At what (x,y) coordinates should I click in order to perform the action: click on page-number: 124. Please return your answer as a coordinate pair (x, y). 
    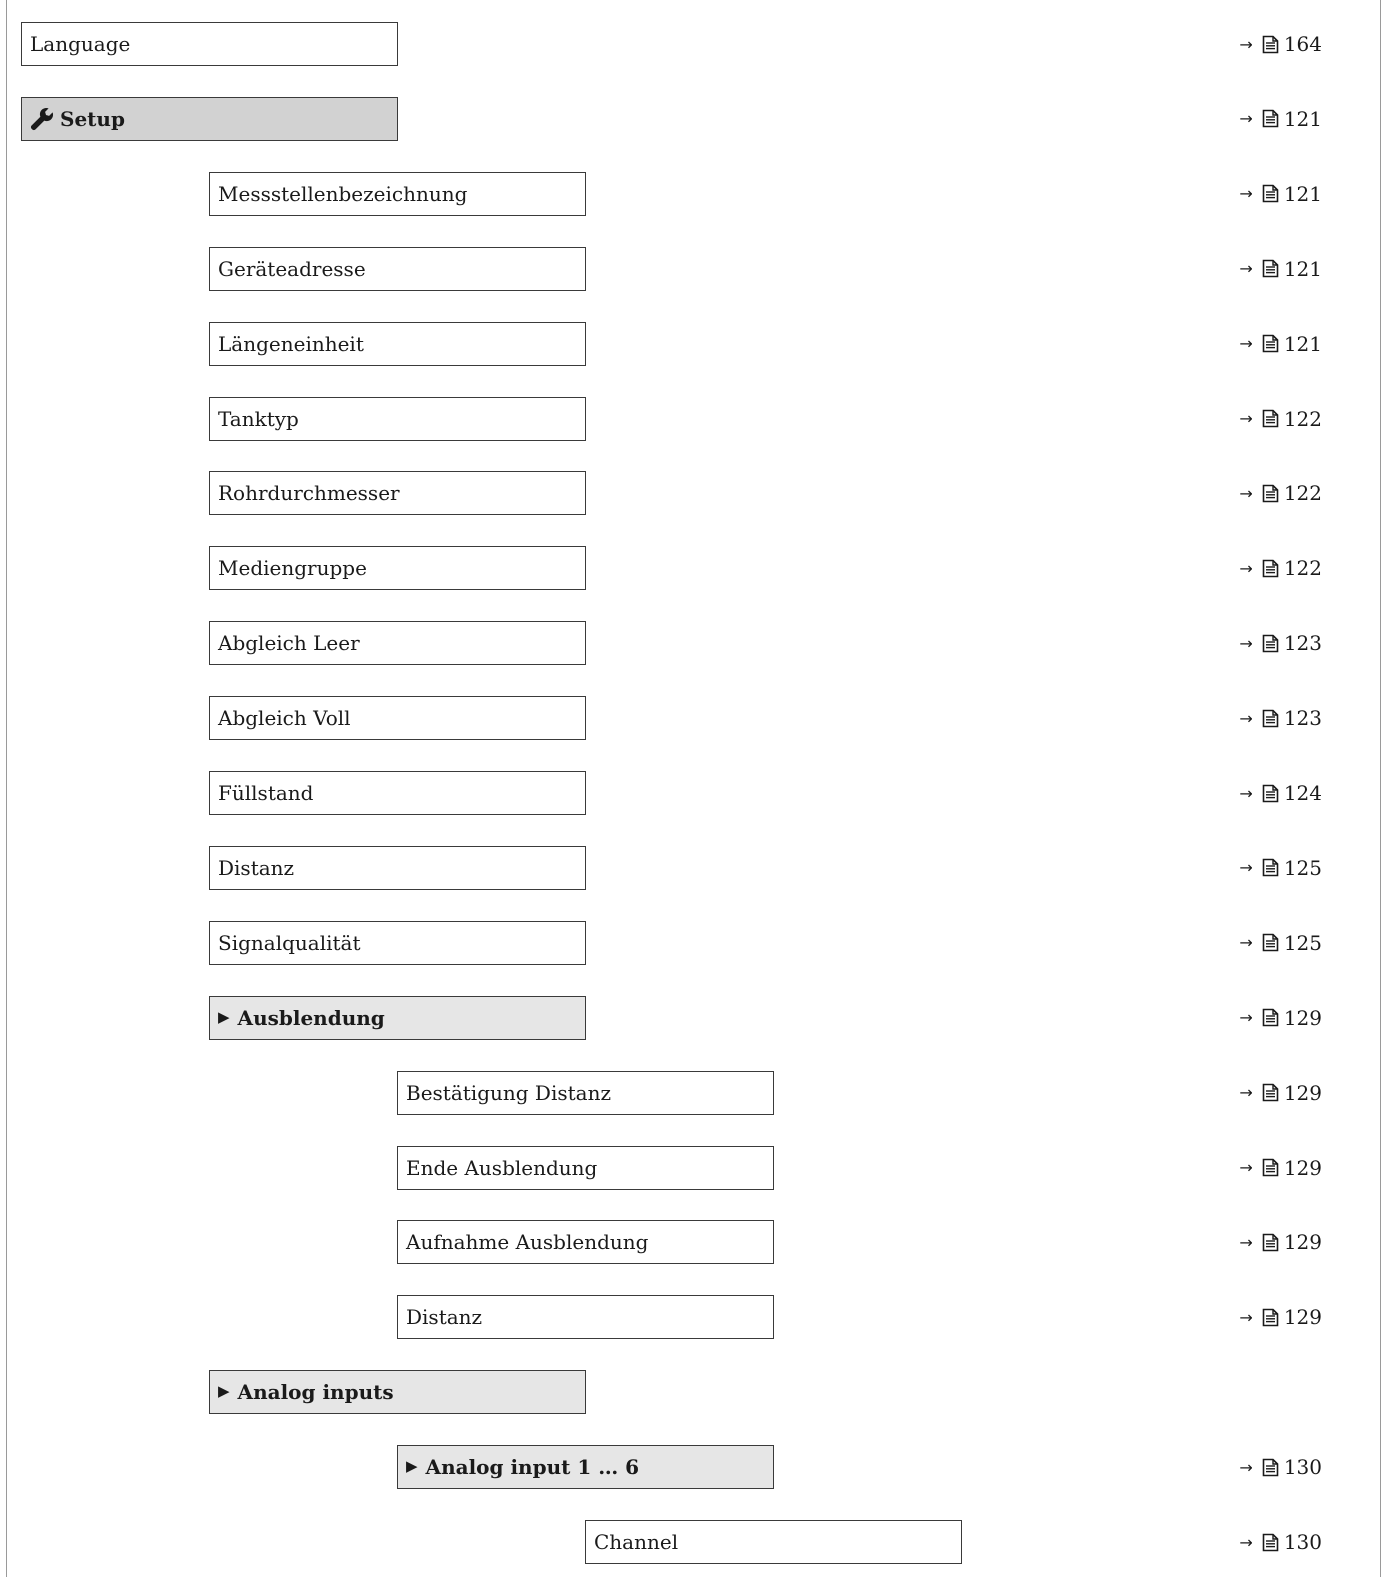
    Looking at the image, I should click on (1302, 793).